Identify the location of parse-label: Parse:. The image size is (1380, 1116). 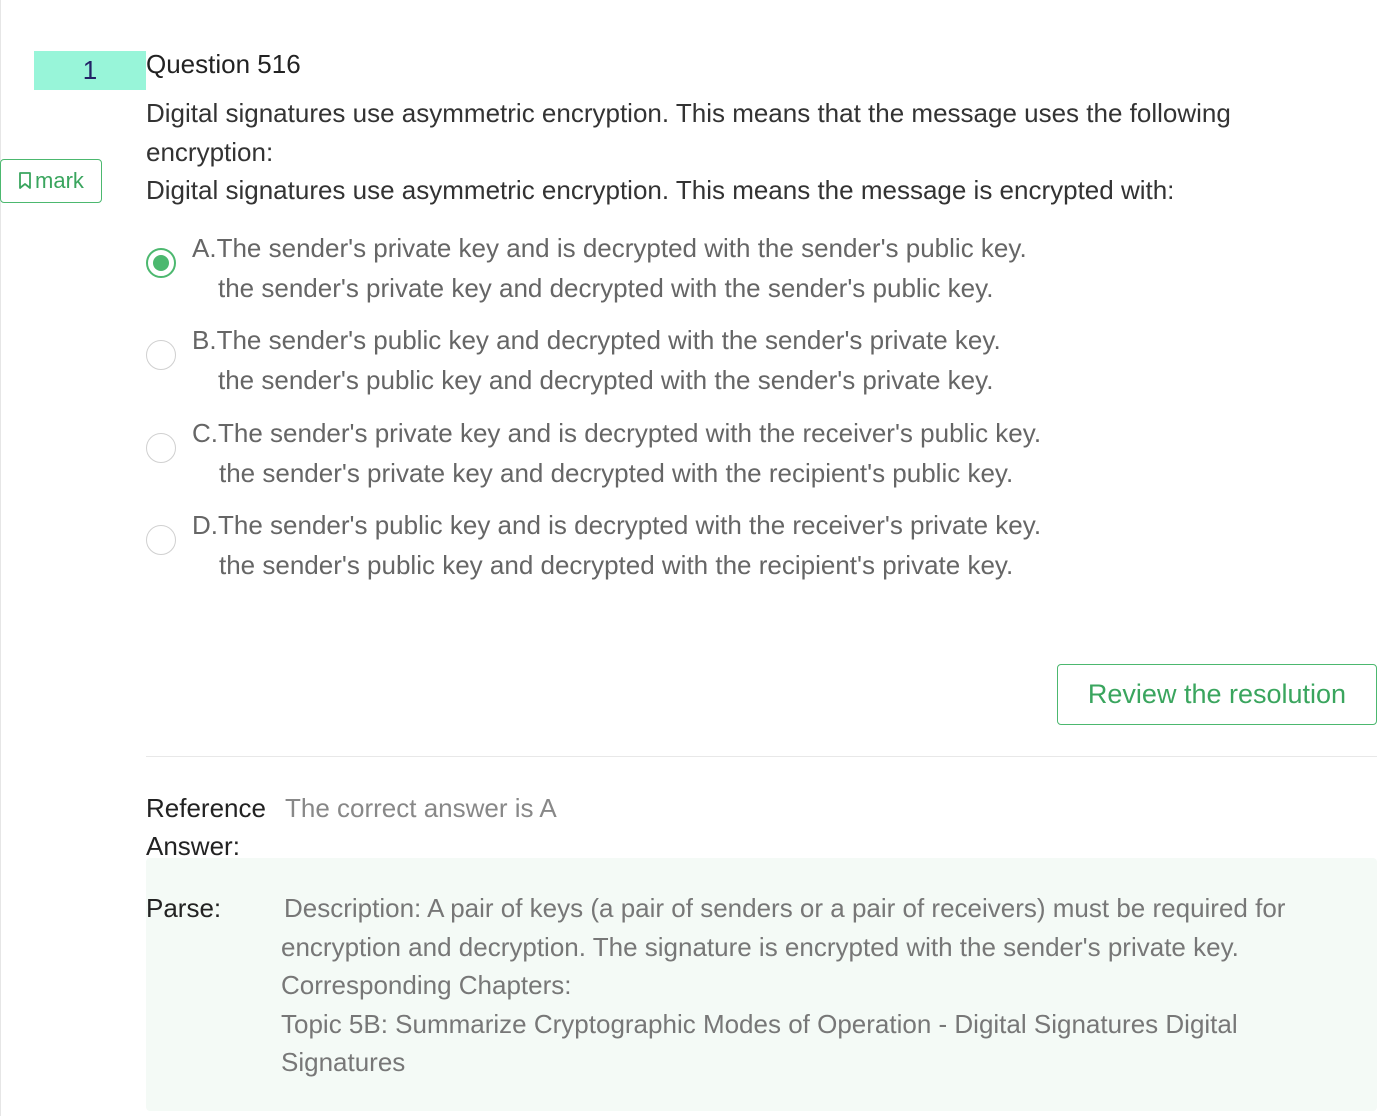
(184, 908).